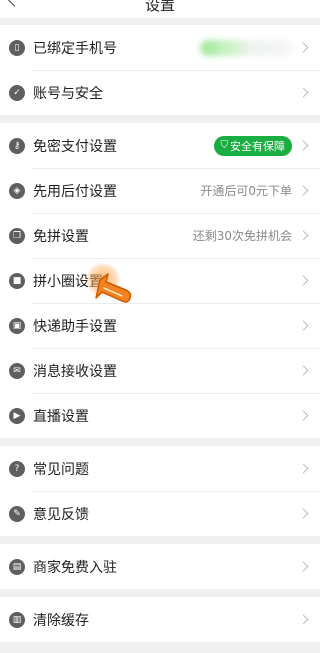 This screenshot has width=320, height=653. Describe the element at coordinates (160, 235) in the screenshot. I see `settings-row-free-group: ❐ 免拼设置 还剩30次免拼机会` at that location.